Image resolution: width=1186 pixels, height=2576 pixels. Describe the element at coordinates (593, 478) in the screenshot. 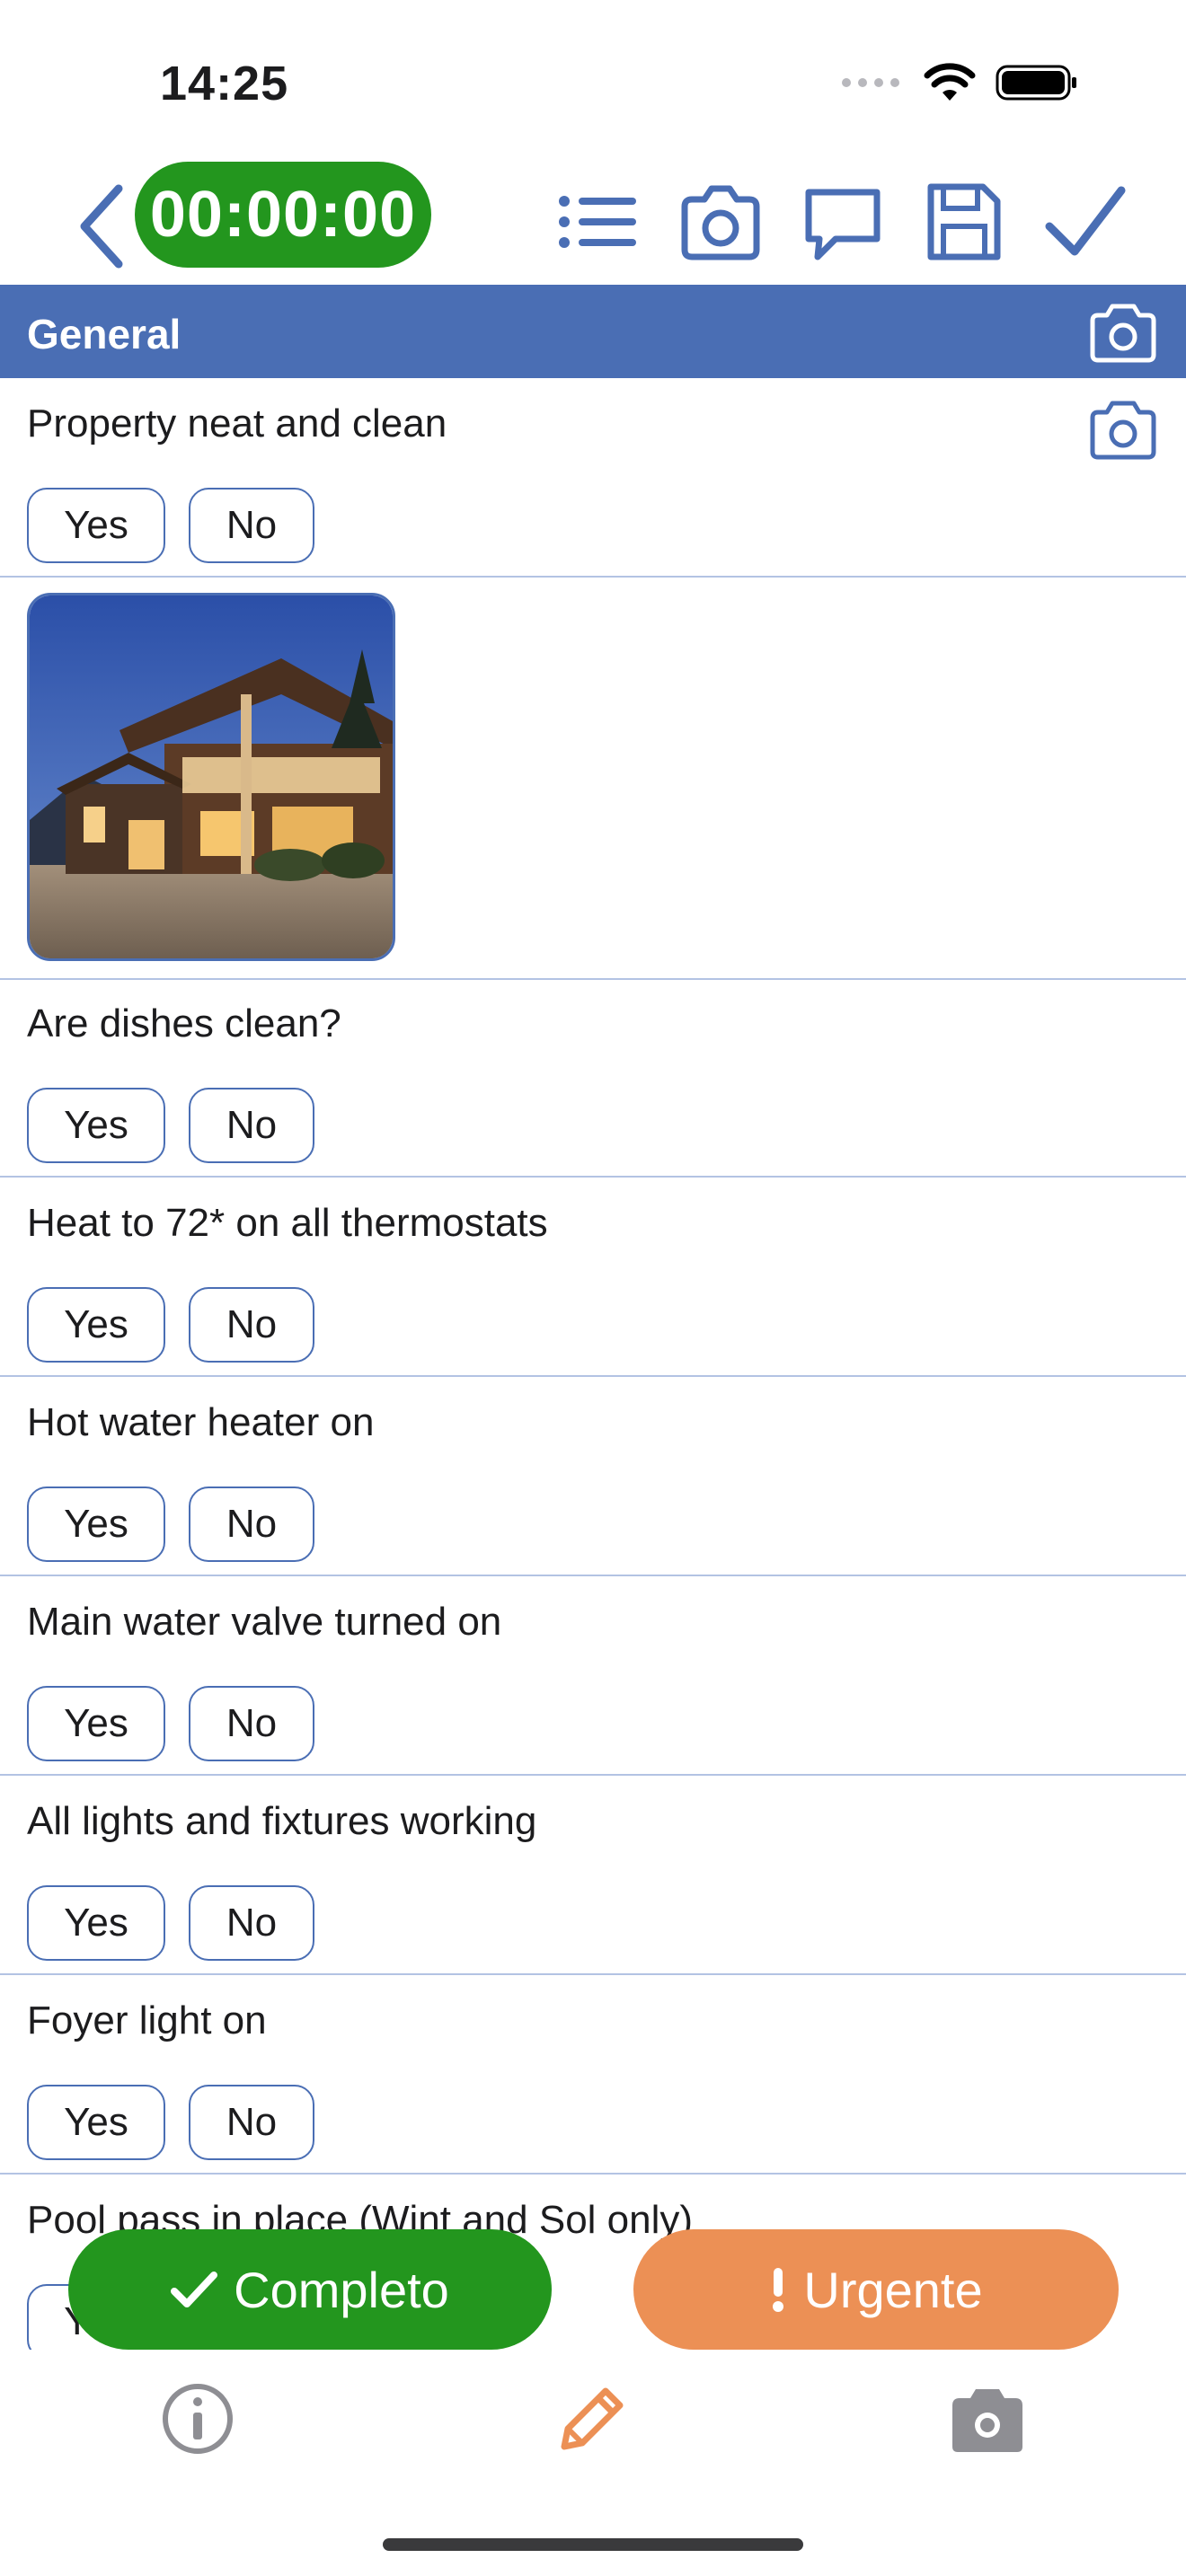

I see `checklist-item: Property neat and clean Yes No` at that location.